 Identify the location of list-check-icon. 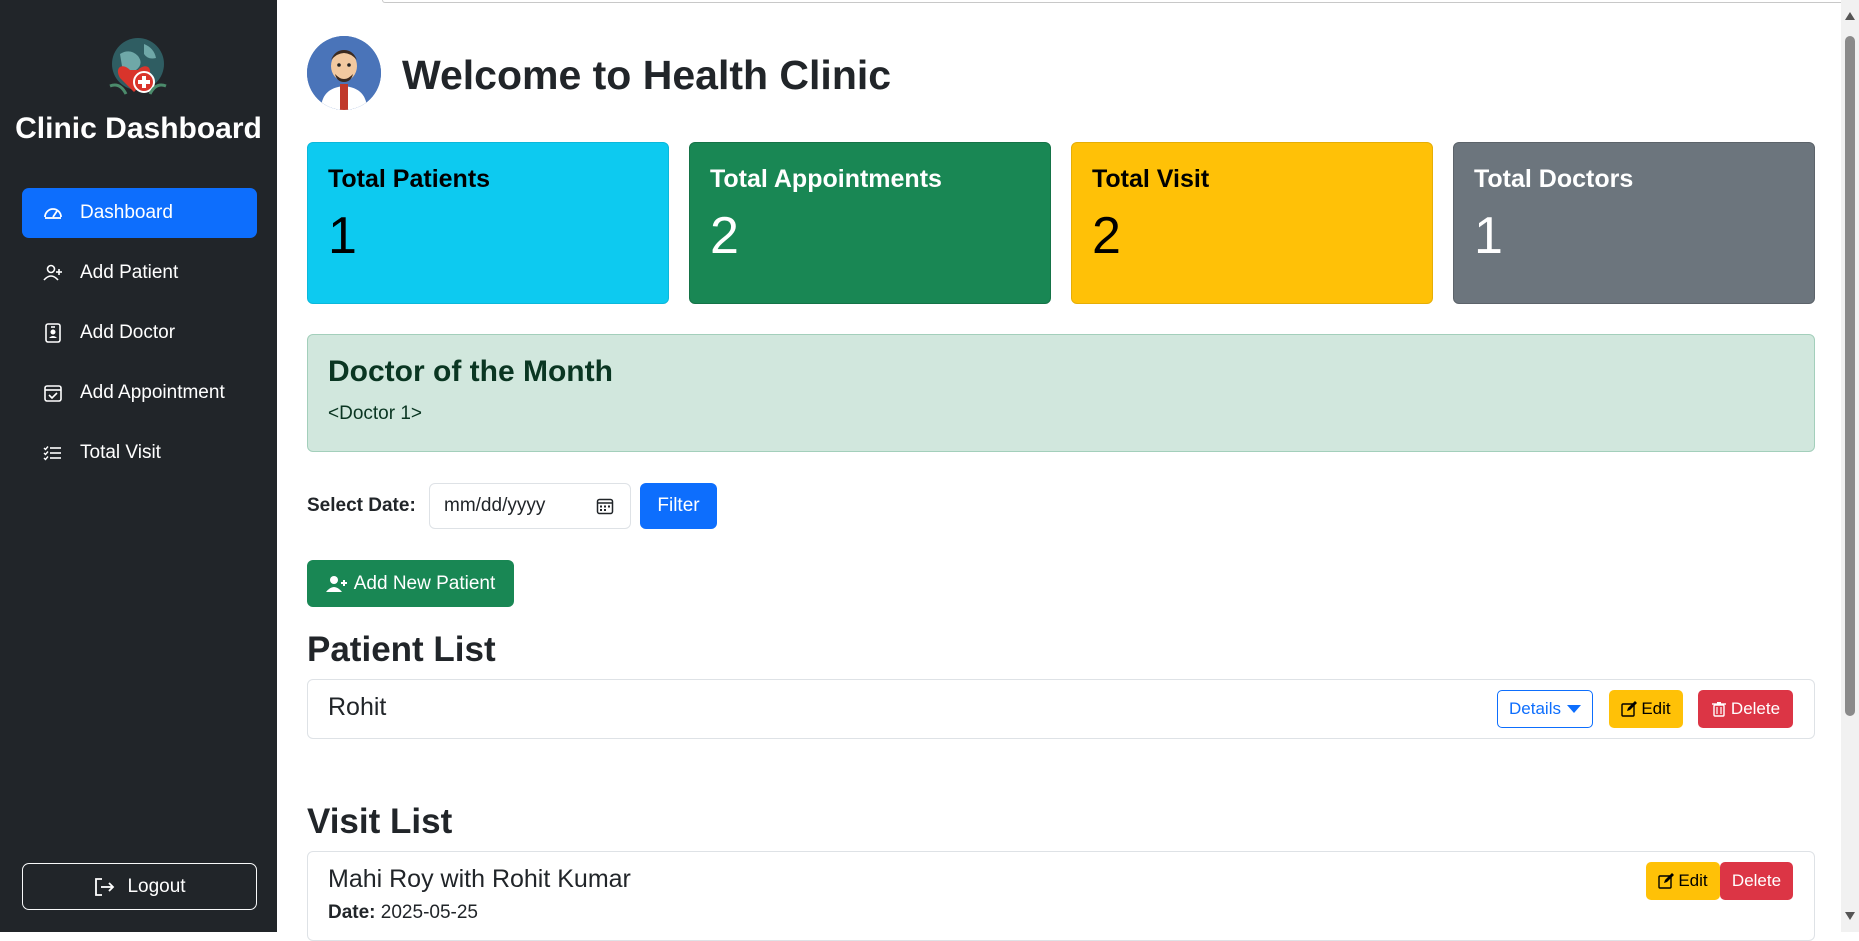
(53, 453).